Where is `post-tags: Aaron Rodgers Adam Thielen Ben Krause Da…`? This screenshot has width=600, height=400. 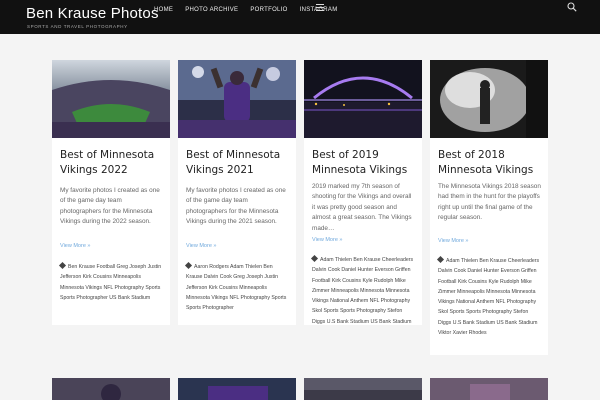 post-tags: Aaron Rodgers Adam Thielen Ben Krause Da… is located at coordinates (237, 287).